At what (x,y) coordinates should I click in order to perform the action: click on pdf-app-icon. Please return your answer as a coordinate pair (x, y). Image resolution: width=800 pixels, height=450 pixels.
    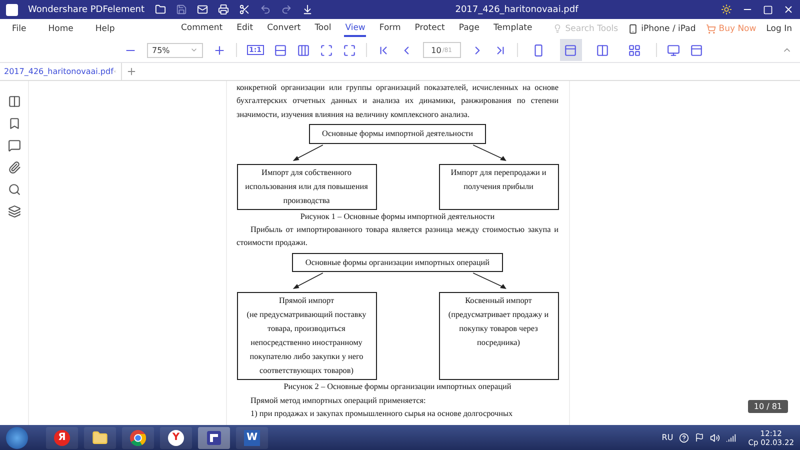
    Looking at the image, I should click on (214, 438).